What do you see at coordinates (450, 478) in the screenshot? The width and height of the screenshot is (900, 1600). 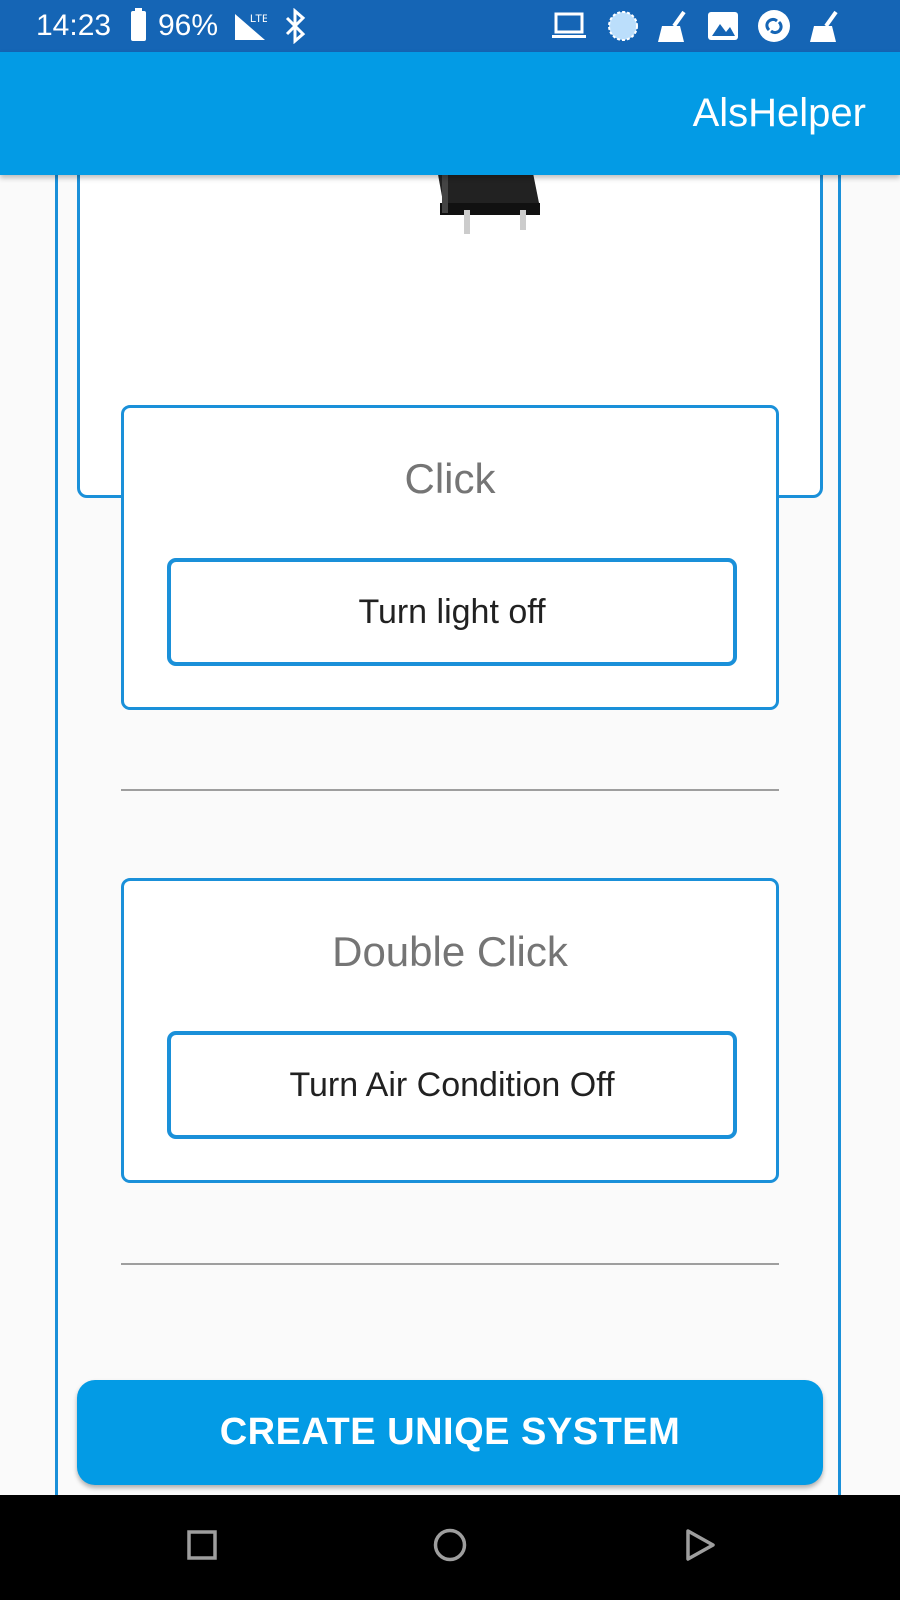 I see `click-action-title: Click` at bounding box center [450, 478].